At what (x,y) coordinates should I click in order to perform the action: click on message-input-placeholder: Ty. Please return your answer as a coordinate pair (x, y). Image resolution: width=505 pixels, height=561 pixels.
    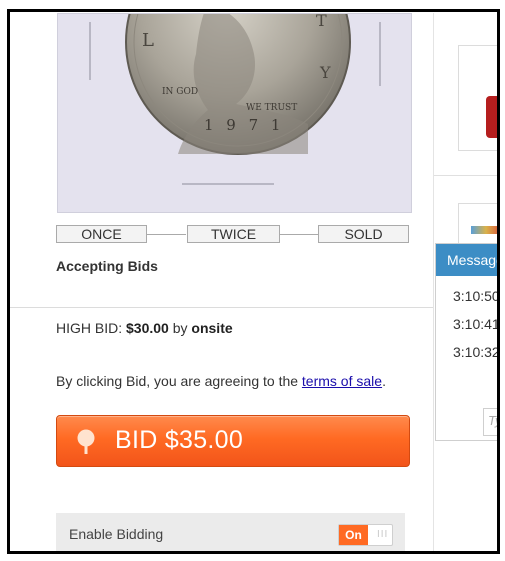
    Looking at the image, I should click on (492, 420).